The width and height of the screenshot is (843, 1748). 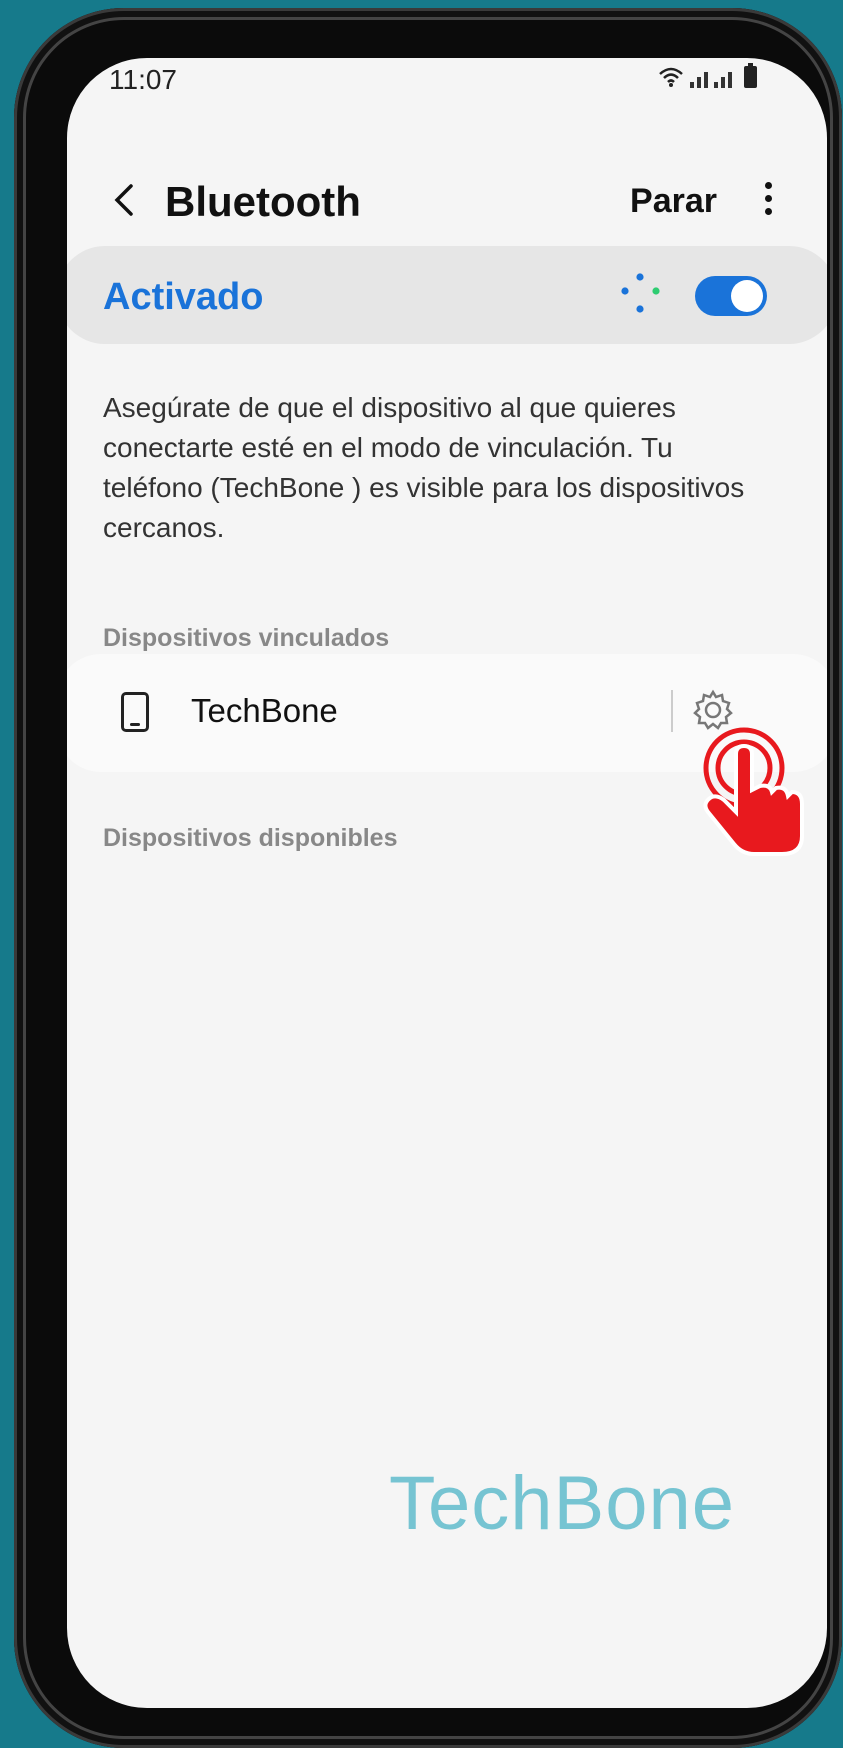 What do you see at coordinates (263, 201) in the screenshot?
I see `page-title: Bluetooth` at bounding box center [263, 201].